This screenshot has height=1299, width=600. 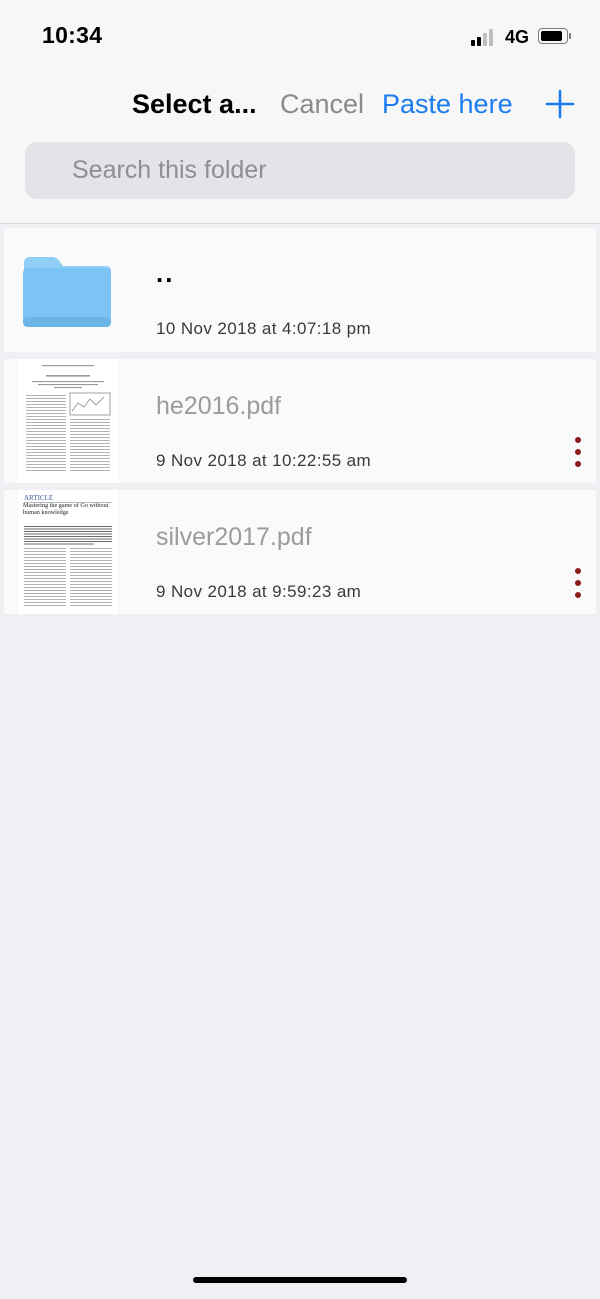 I want to click on battery-icon, so click(x=554, y=36).